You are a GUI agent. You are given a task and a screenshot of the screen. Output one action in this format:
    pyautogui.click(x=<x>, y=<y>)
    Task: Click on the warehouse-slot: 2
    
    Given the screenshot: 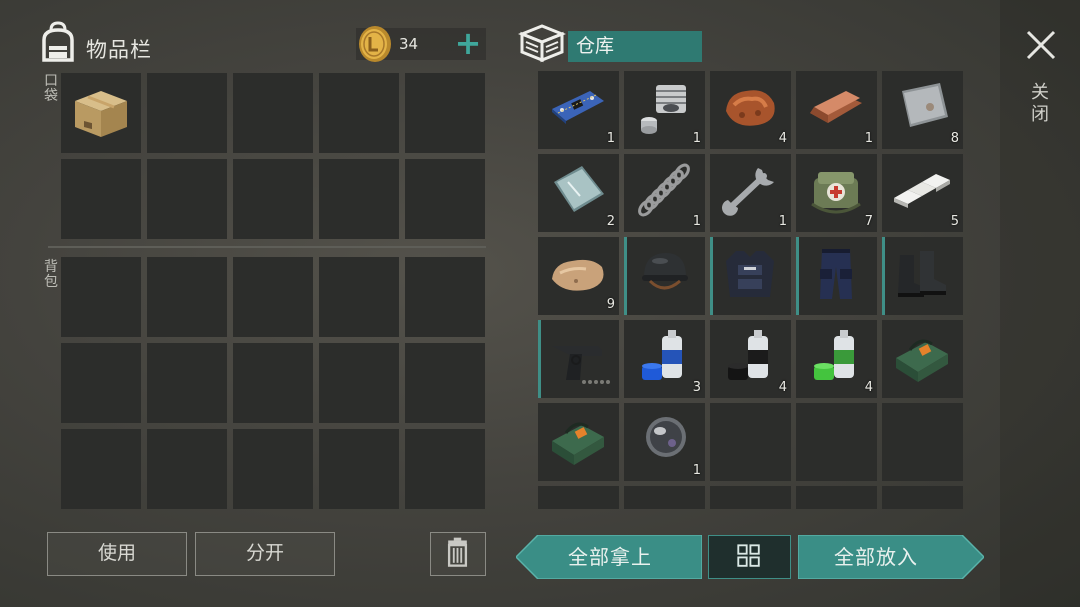 What is the action you would take?
    pyautogui.click(x=578, y=193)
    